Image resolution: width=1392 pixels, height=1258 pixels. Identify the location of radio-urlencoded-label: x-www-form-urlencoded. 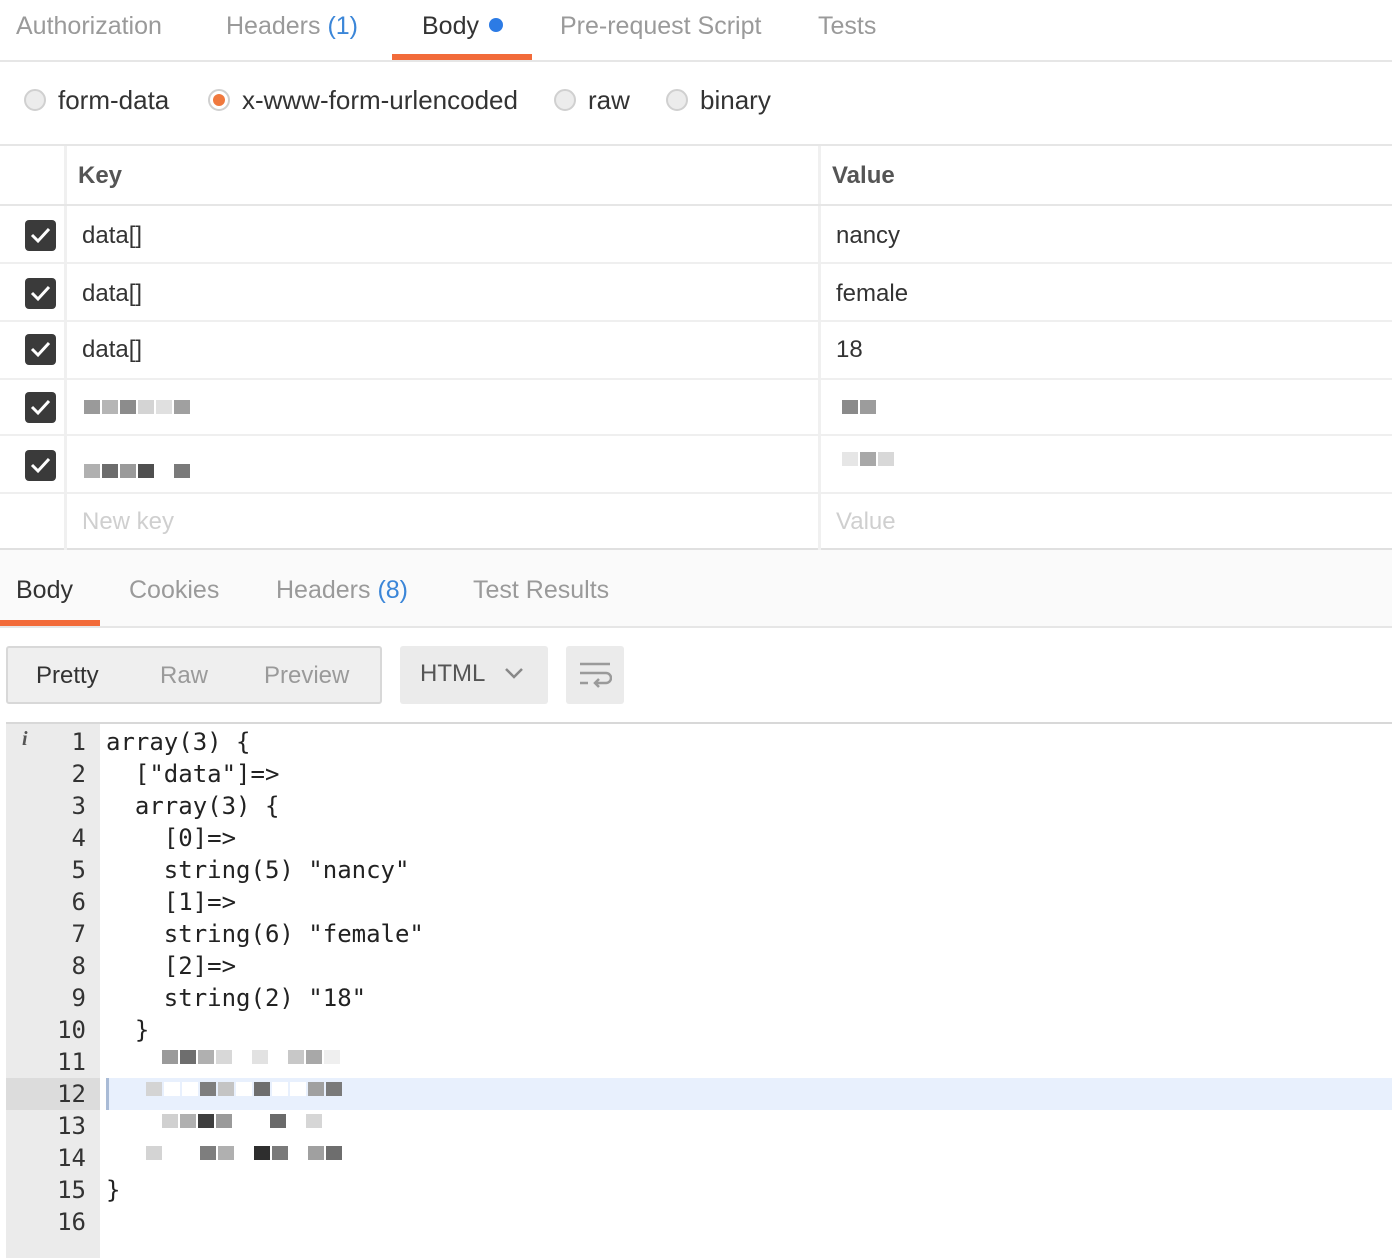
(380, 99).